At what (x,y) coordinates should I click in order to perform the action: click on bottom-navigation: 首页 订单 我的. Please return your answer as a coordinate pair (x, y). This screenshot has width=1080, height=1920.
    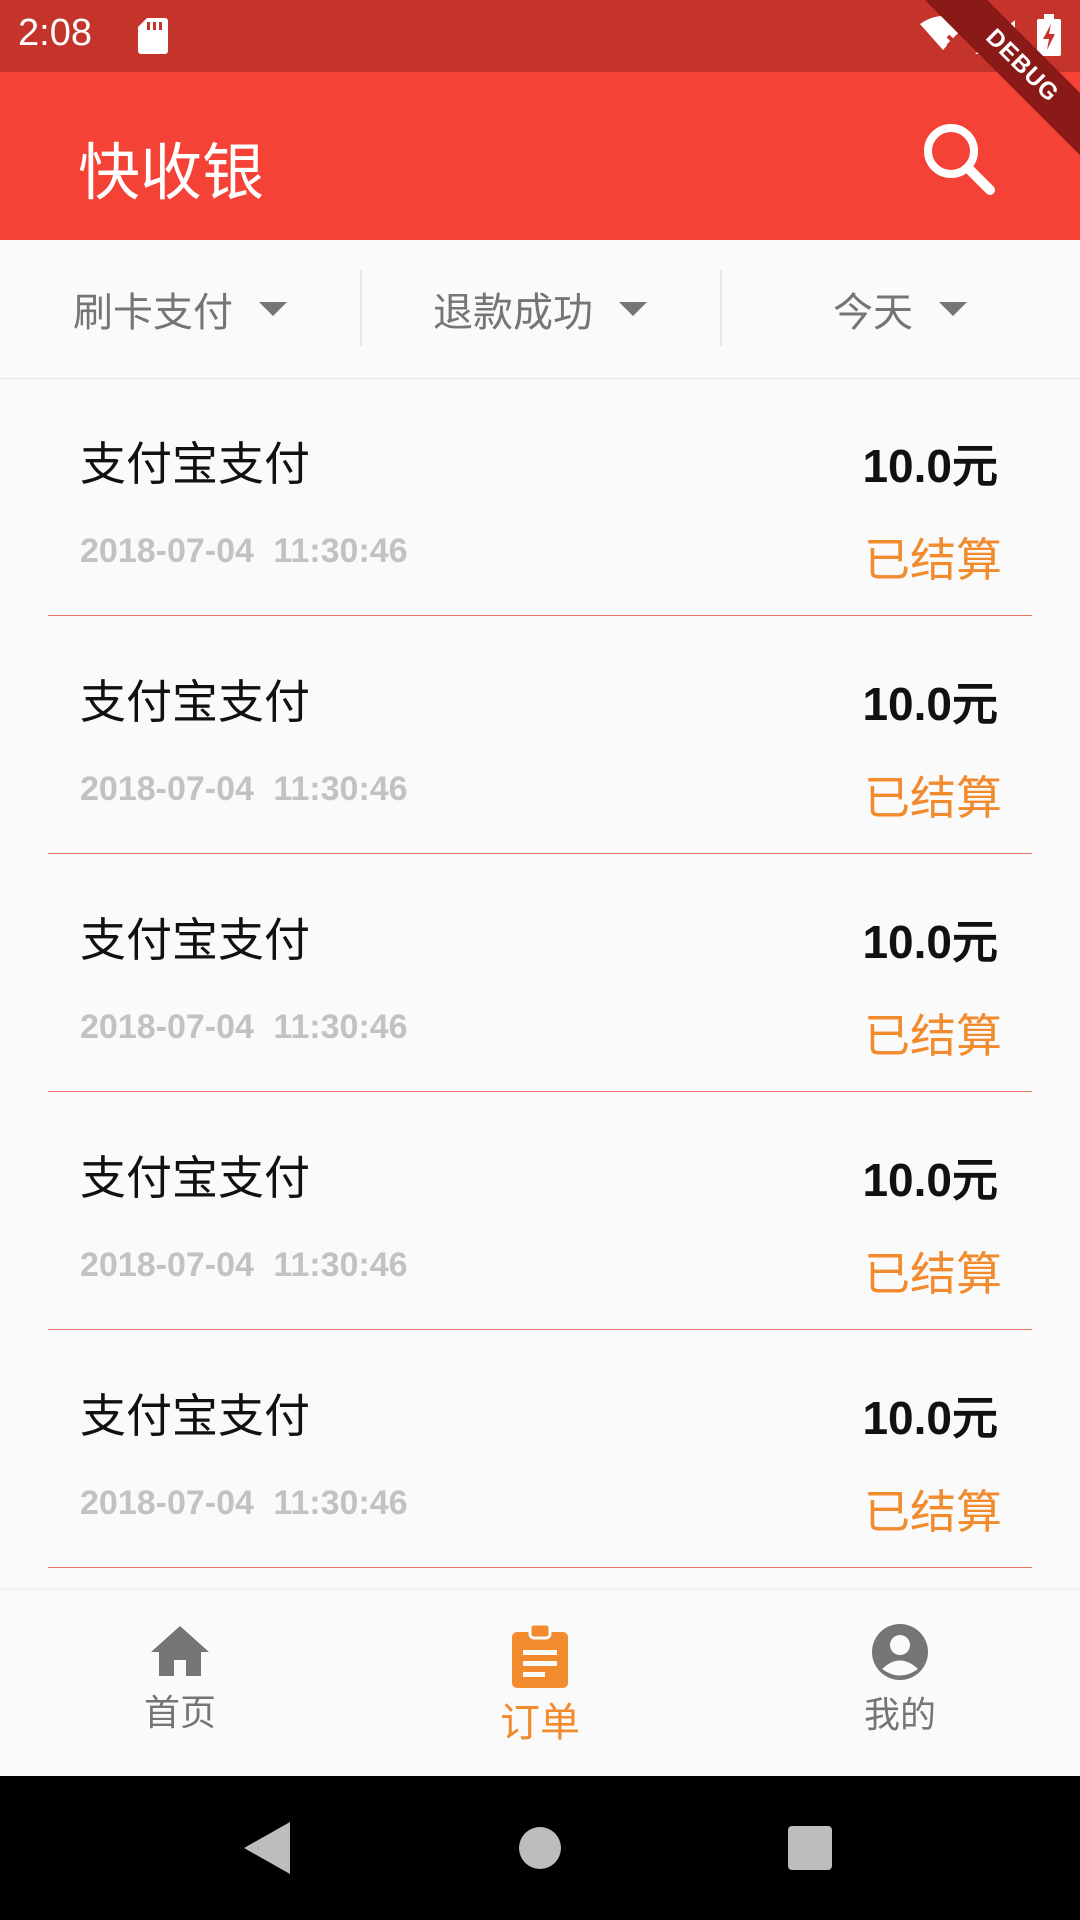
    Looking at the image, I should click on (540, 1683).